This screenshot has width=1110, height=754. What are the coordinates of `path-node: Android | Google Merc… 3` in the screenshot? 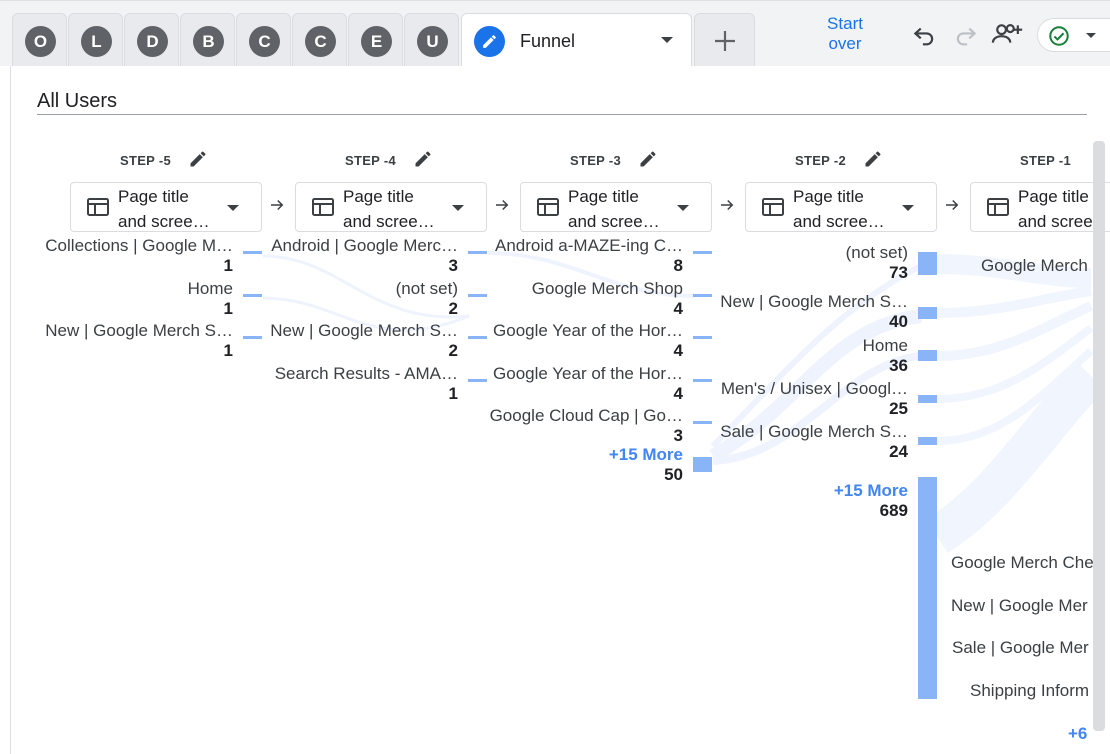 It's located at (358, 256).